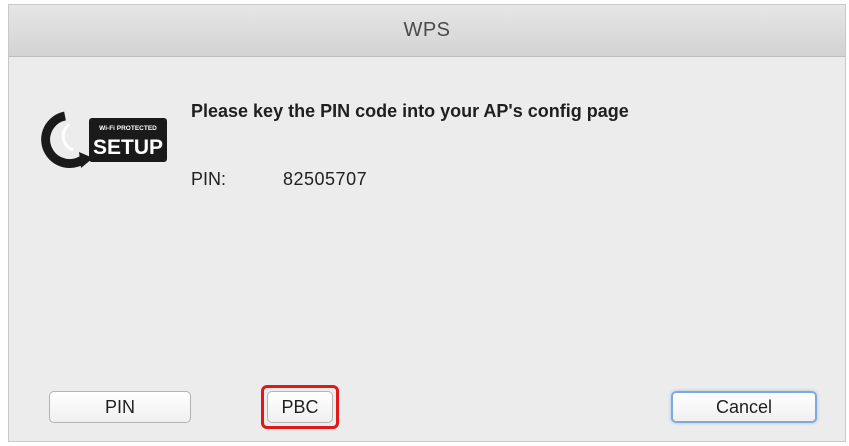 The height and width of the screenshot is (446, 849). What do you see at coordinates (128, 147) in the screenshot?
I see `logo-main-text: SETUP` at bounding box center [128, 147].